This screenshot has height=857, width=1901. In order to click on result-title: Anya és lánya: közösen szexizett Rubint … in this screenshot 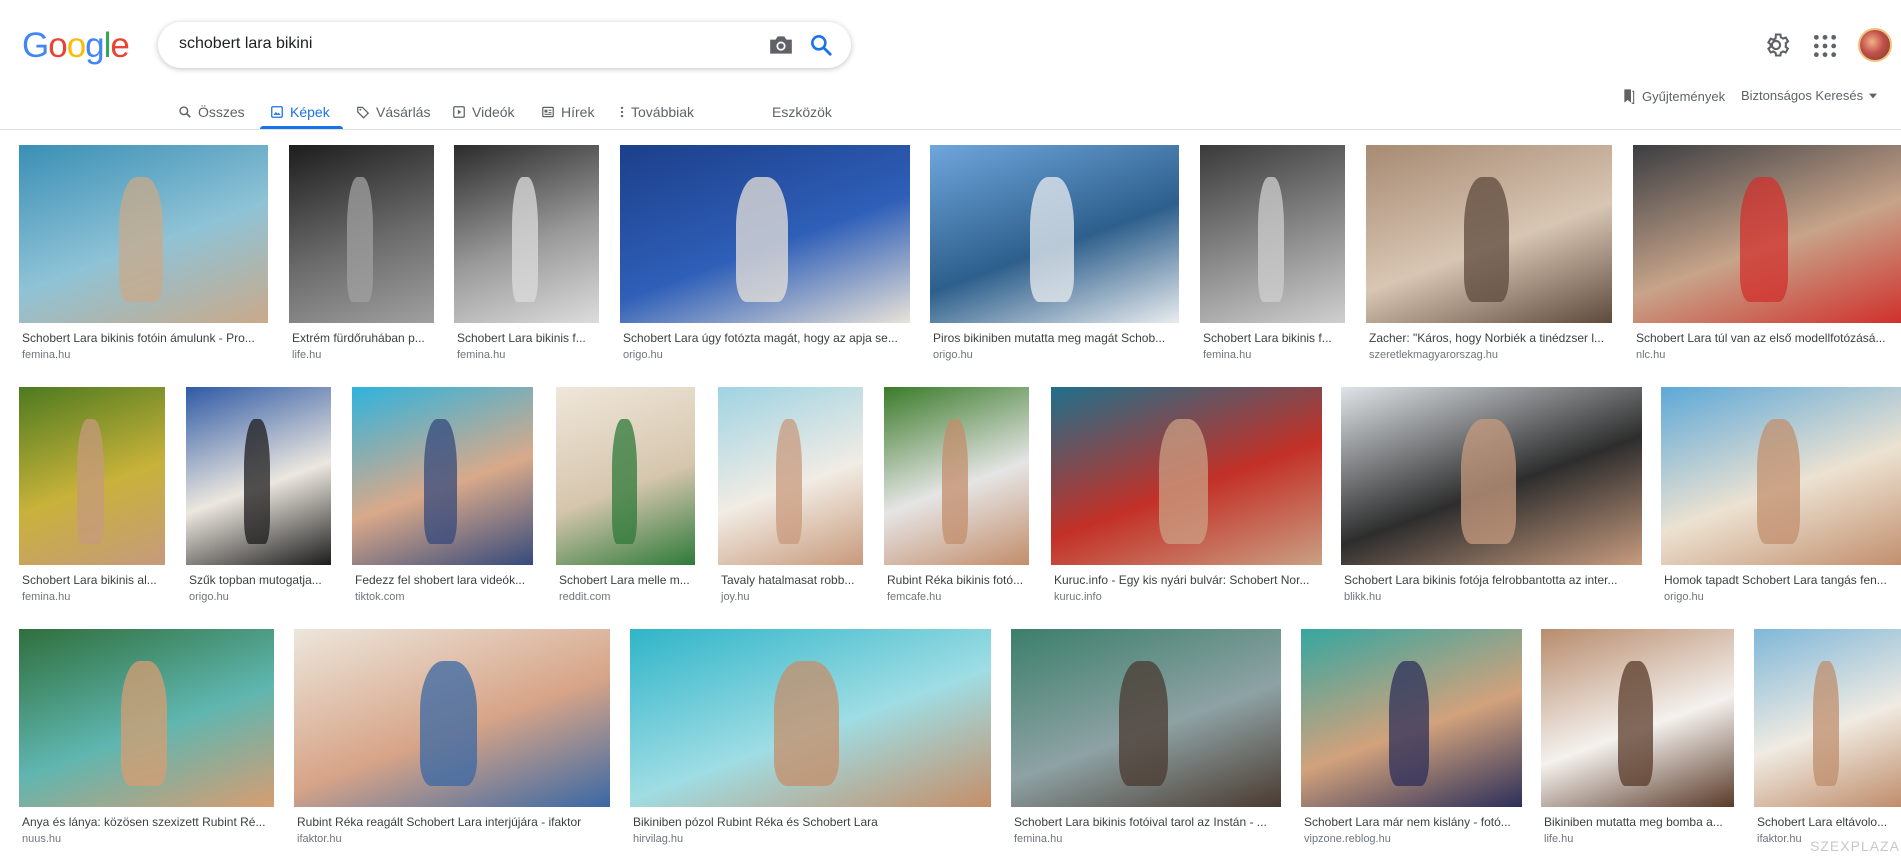, I will do `click(147, 822)`.